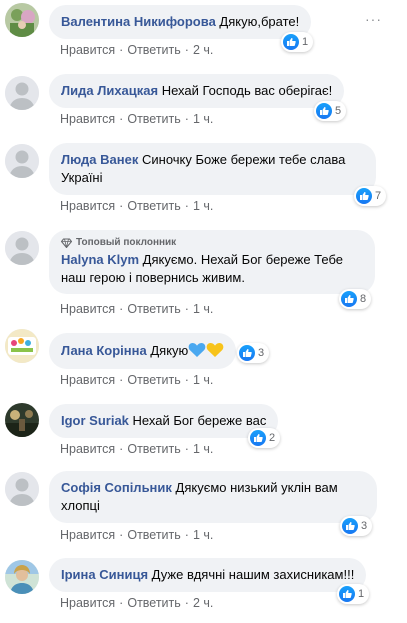  I want to click on like-count-badge: 5, so click(330, 111).